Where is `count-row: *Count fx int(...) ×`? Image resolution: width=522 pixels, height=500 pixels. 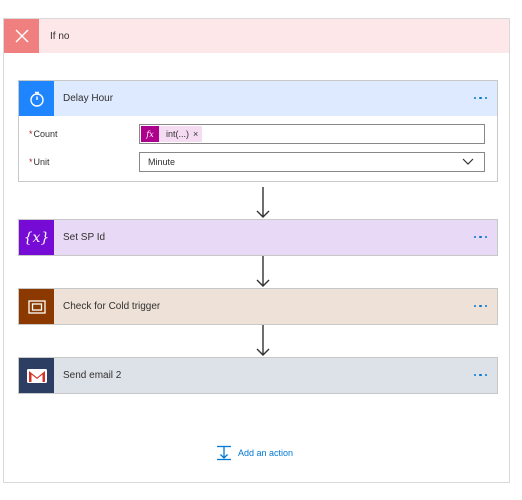
count-row: *Count fx int(...) × is located at coordinates (257, 134).